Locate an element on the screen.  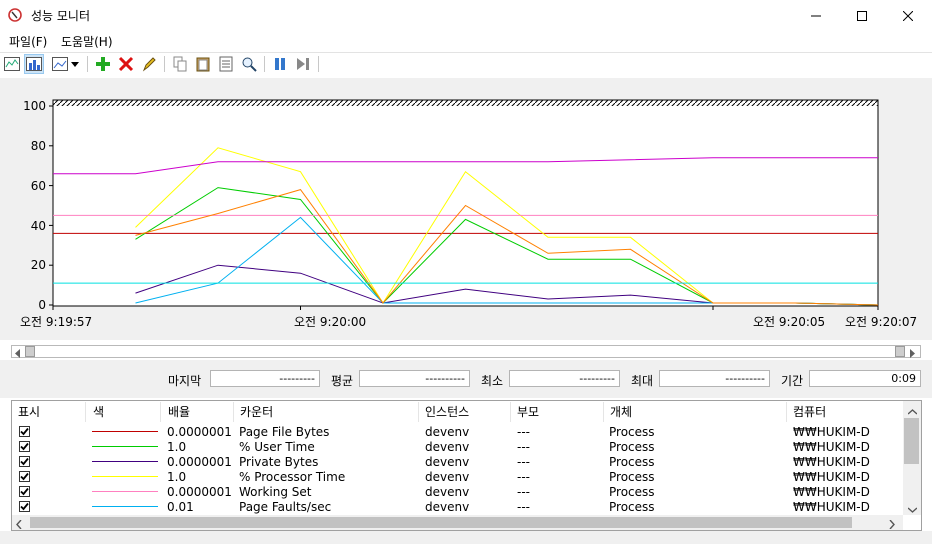
average-value: ---------- is located at coordinates (414, 378).